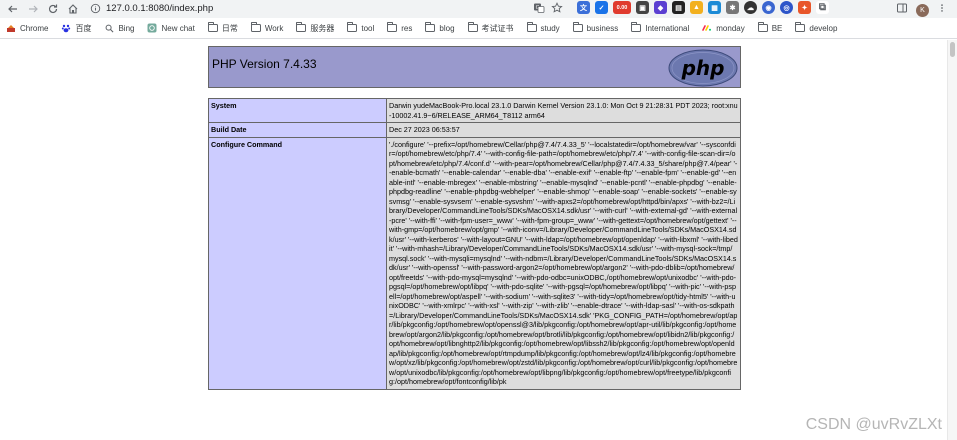  I want to click on bookmark-folder-business: business, so click(595, 27).